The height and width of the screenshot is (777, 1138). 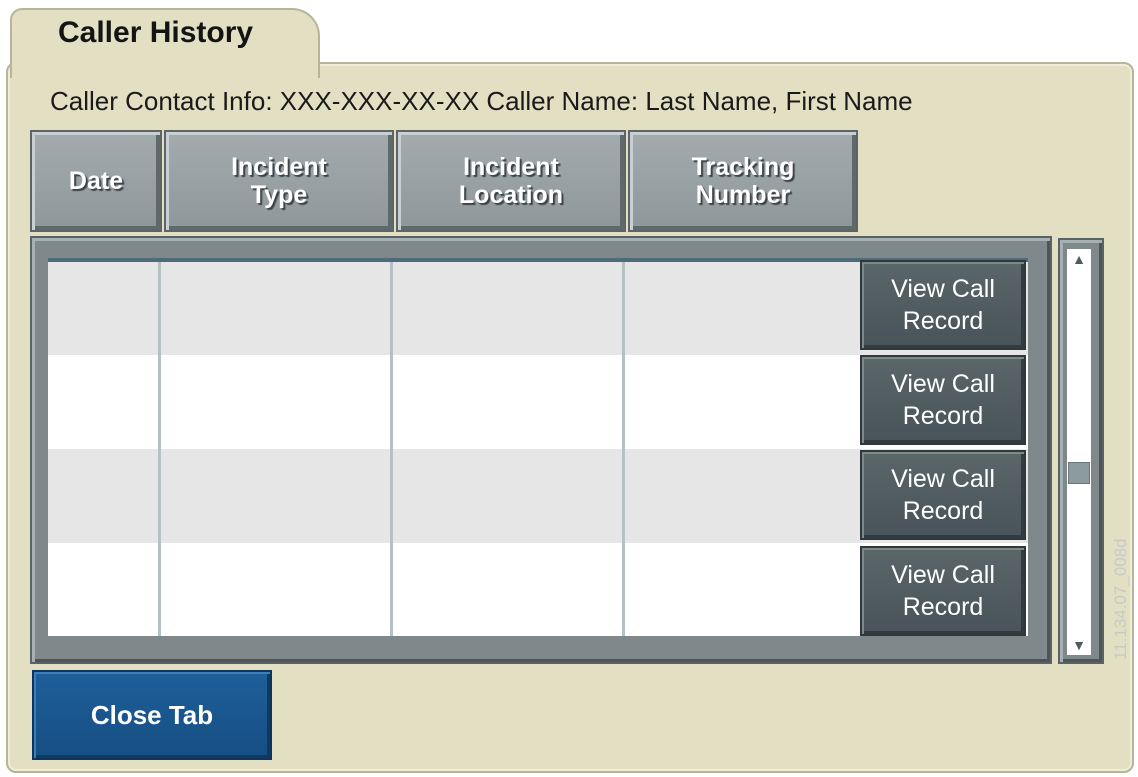 I want to click on scrollbar-track, so click(x=1079, y=452).